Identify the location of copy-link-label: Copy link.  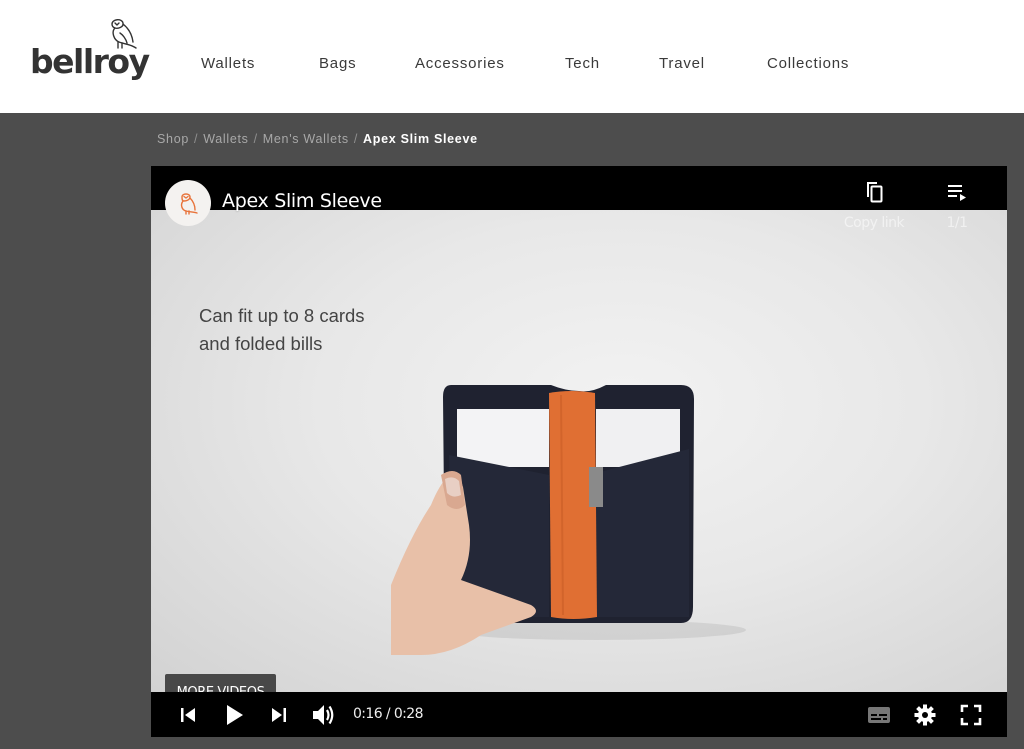
(874, 223).